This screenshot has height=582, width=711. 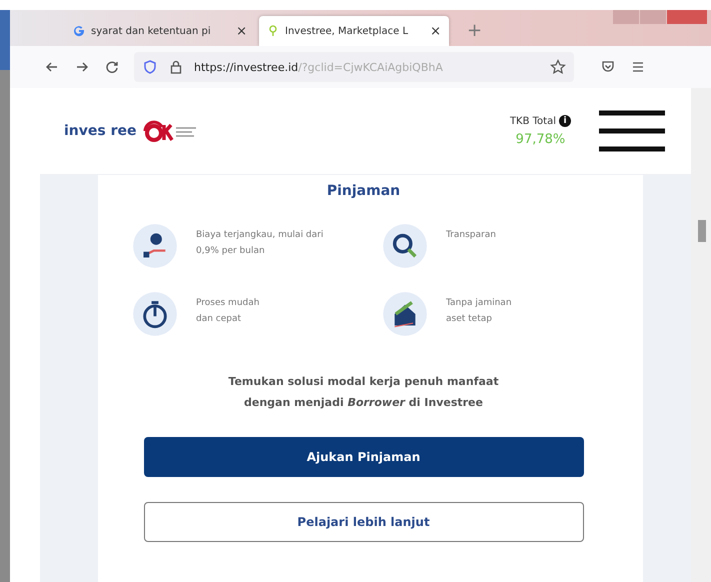 What do you see at coordinates (558, 67) in the screenshot?
I see `star-icon` at bounding box center [558, 67].